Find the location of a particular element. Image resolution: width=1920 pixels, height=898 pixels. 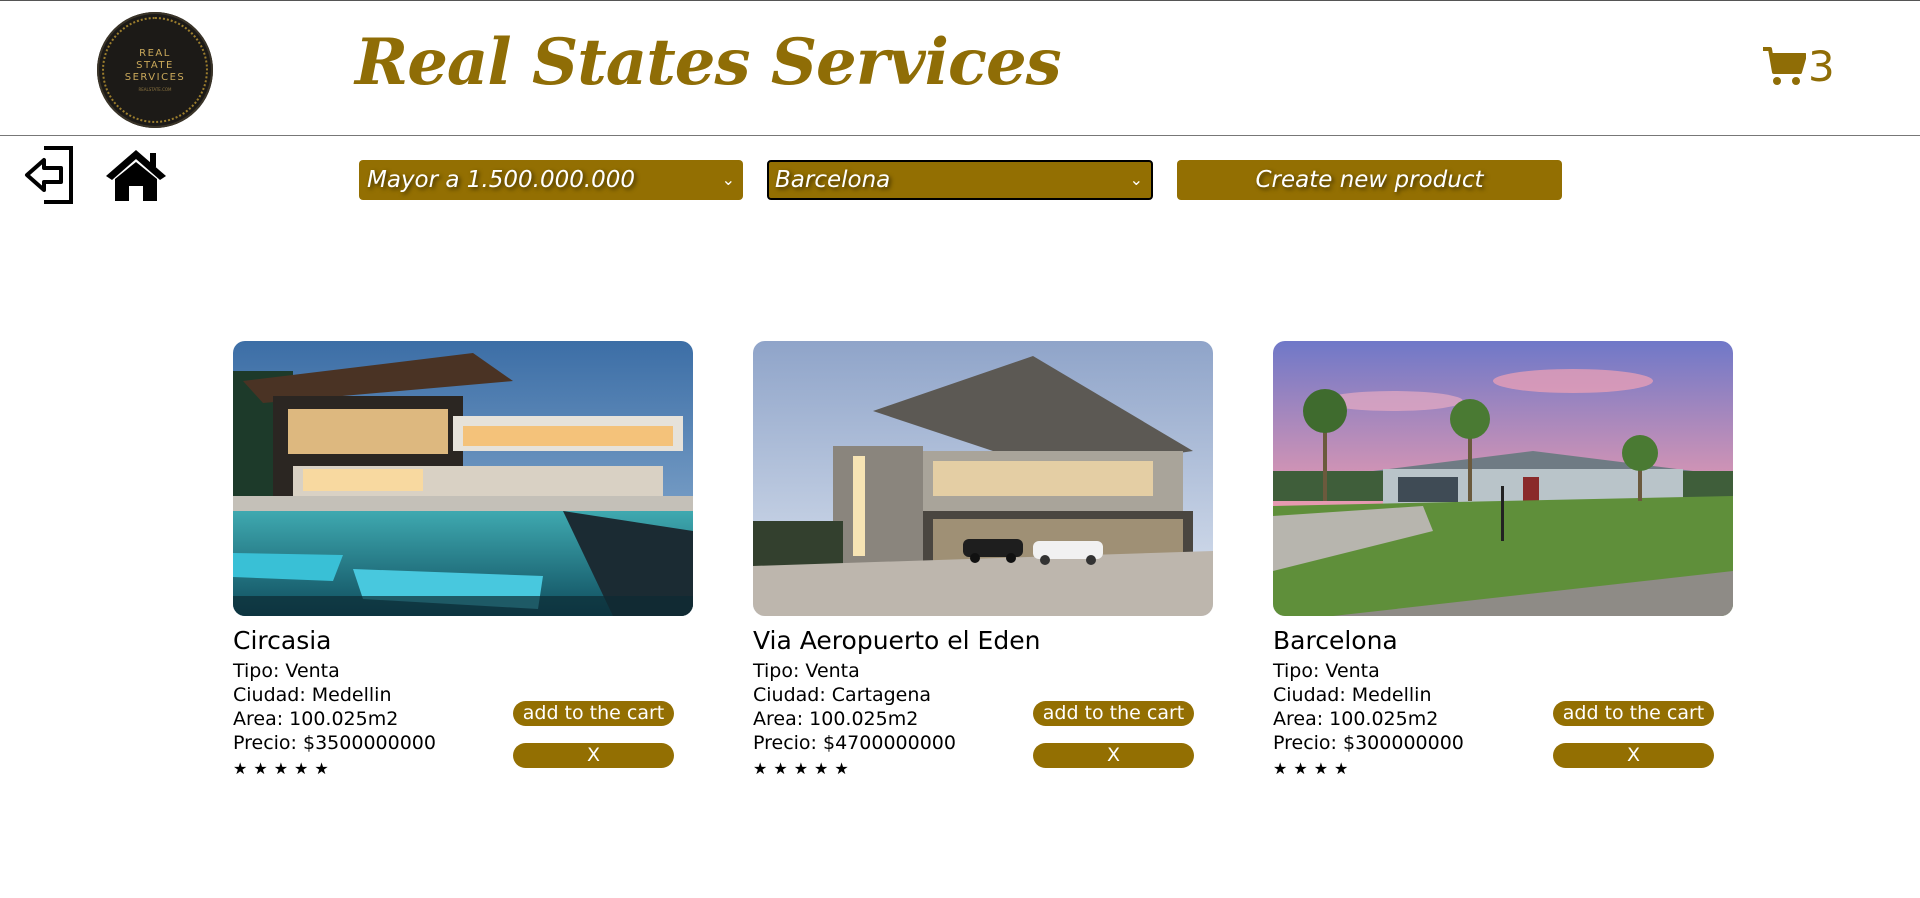

product-title: Circasia is located at coordinates (282, 640).